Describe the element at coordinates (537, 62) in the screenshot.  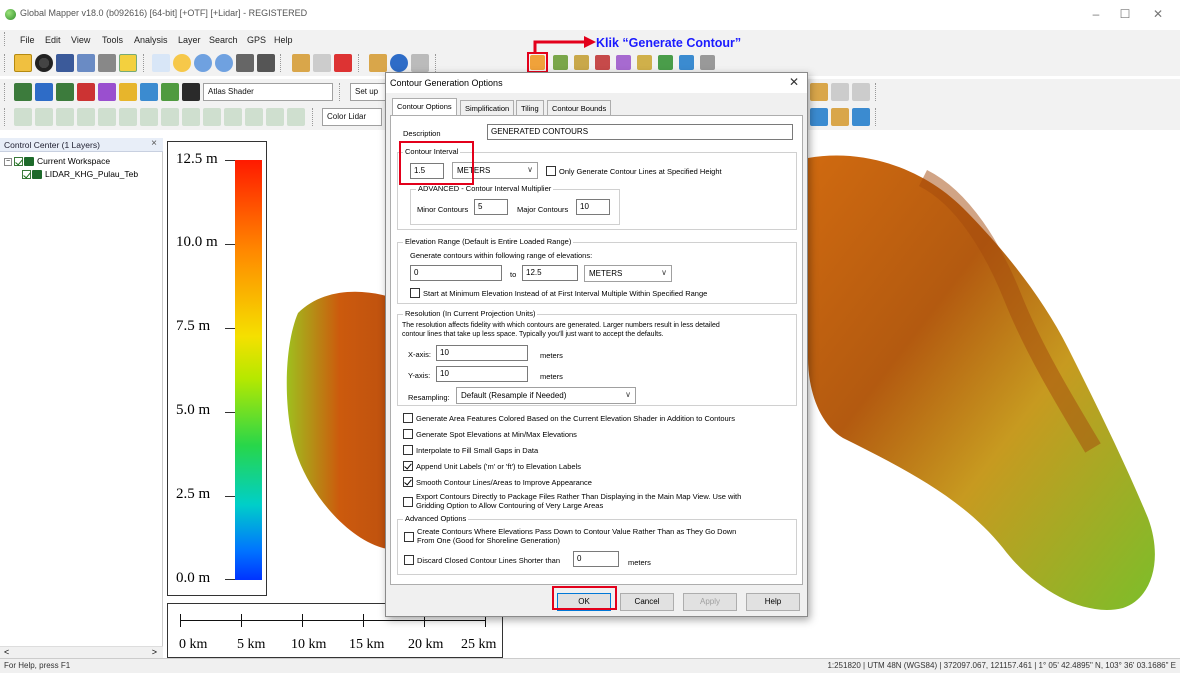
I see `generate-contour-icon` at that location.